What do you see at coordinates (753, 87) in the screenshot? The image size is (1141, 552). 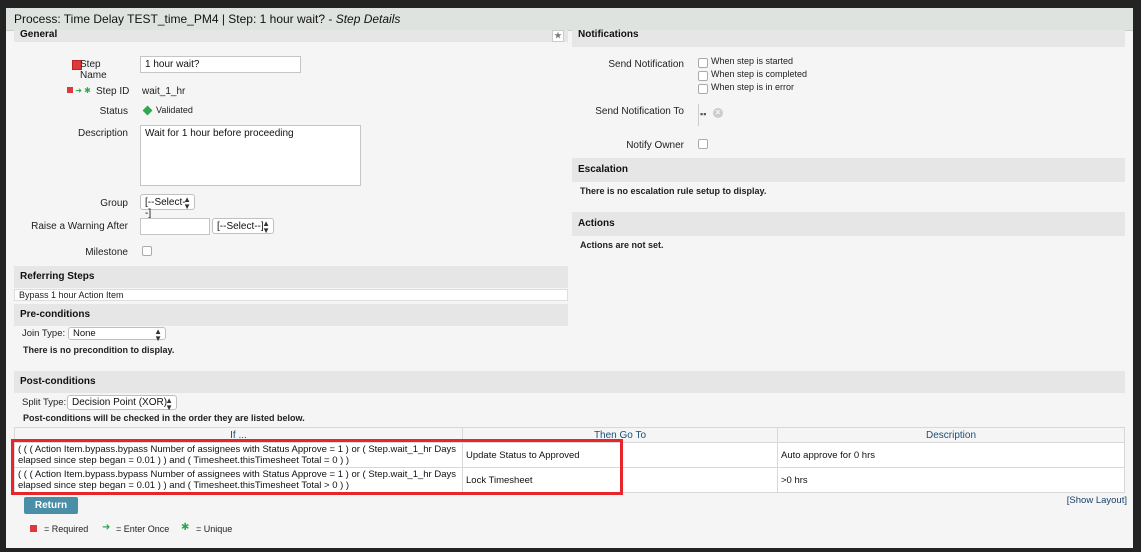 I see `notify-error-label: When step is in error` at bounding box center [753, 87].